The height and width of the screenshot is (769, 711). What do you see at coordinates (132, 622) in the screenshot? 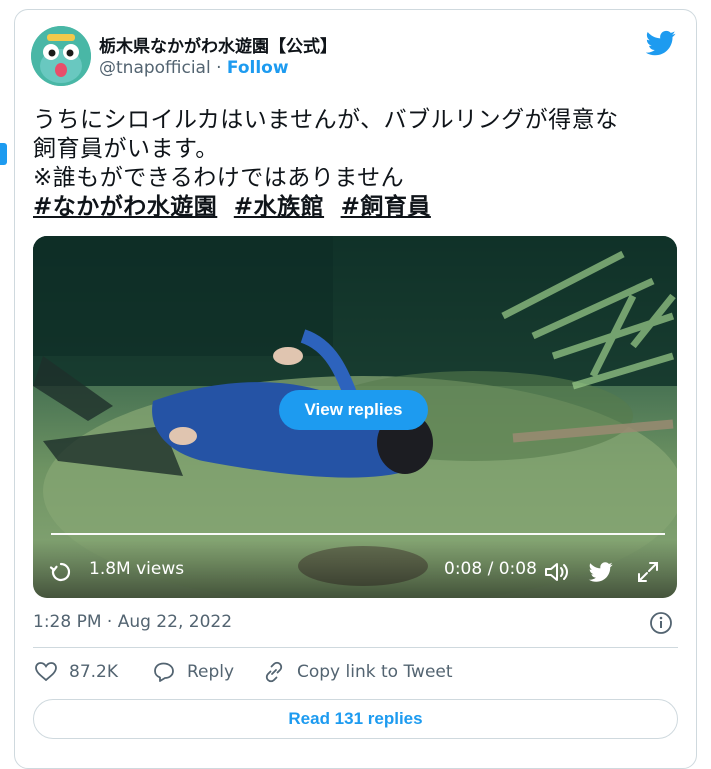
I see `timestamp: 1:28 PM · Aug 22, 2022` at bounding box center [132, 622].